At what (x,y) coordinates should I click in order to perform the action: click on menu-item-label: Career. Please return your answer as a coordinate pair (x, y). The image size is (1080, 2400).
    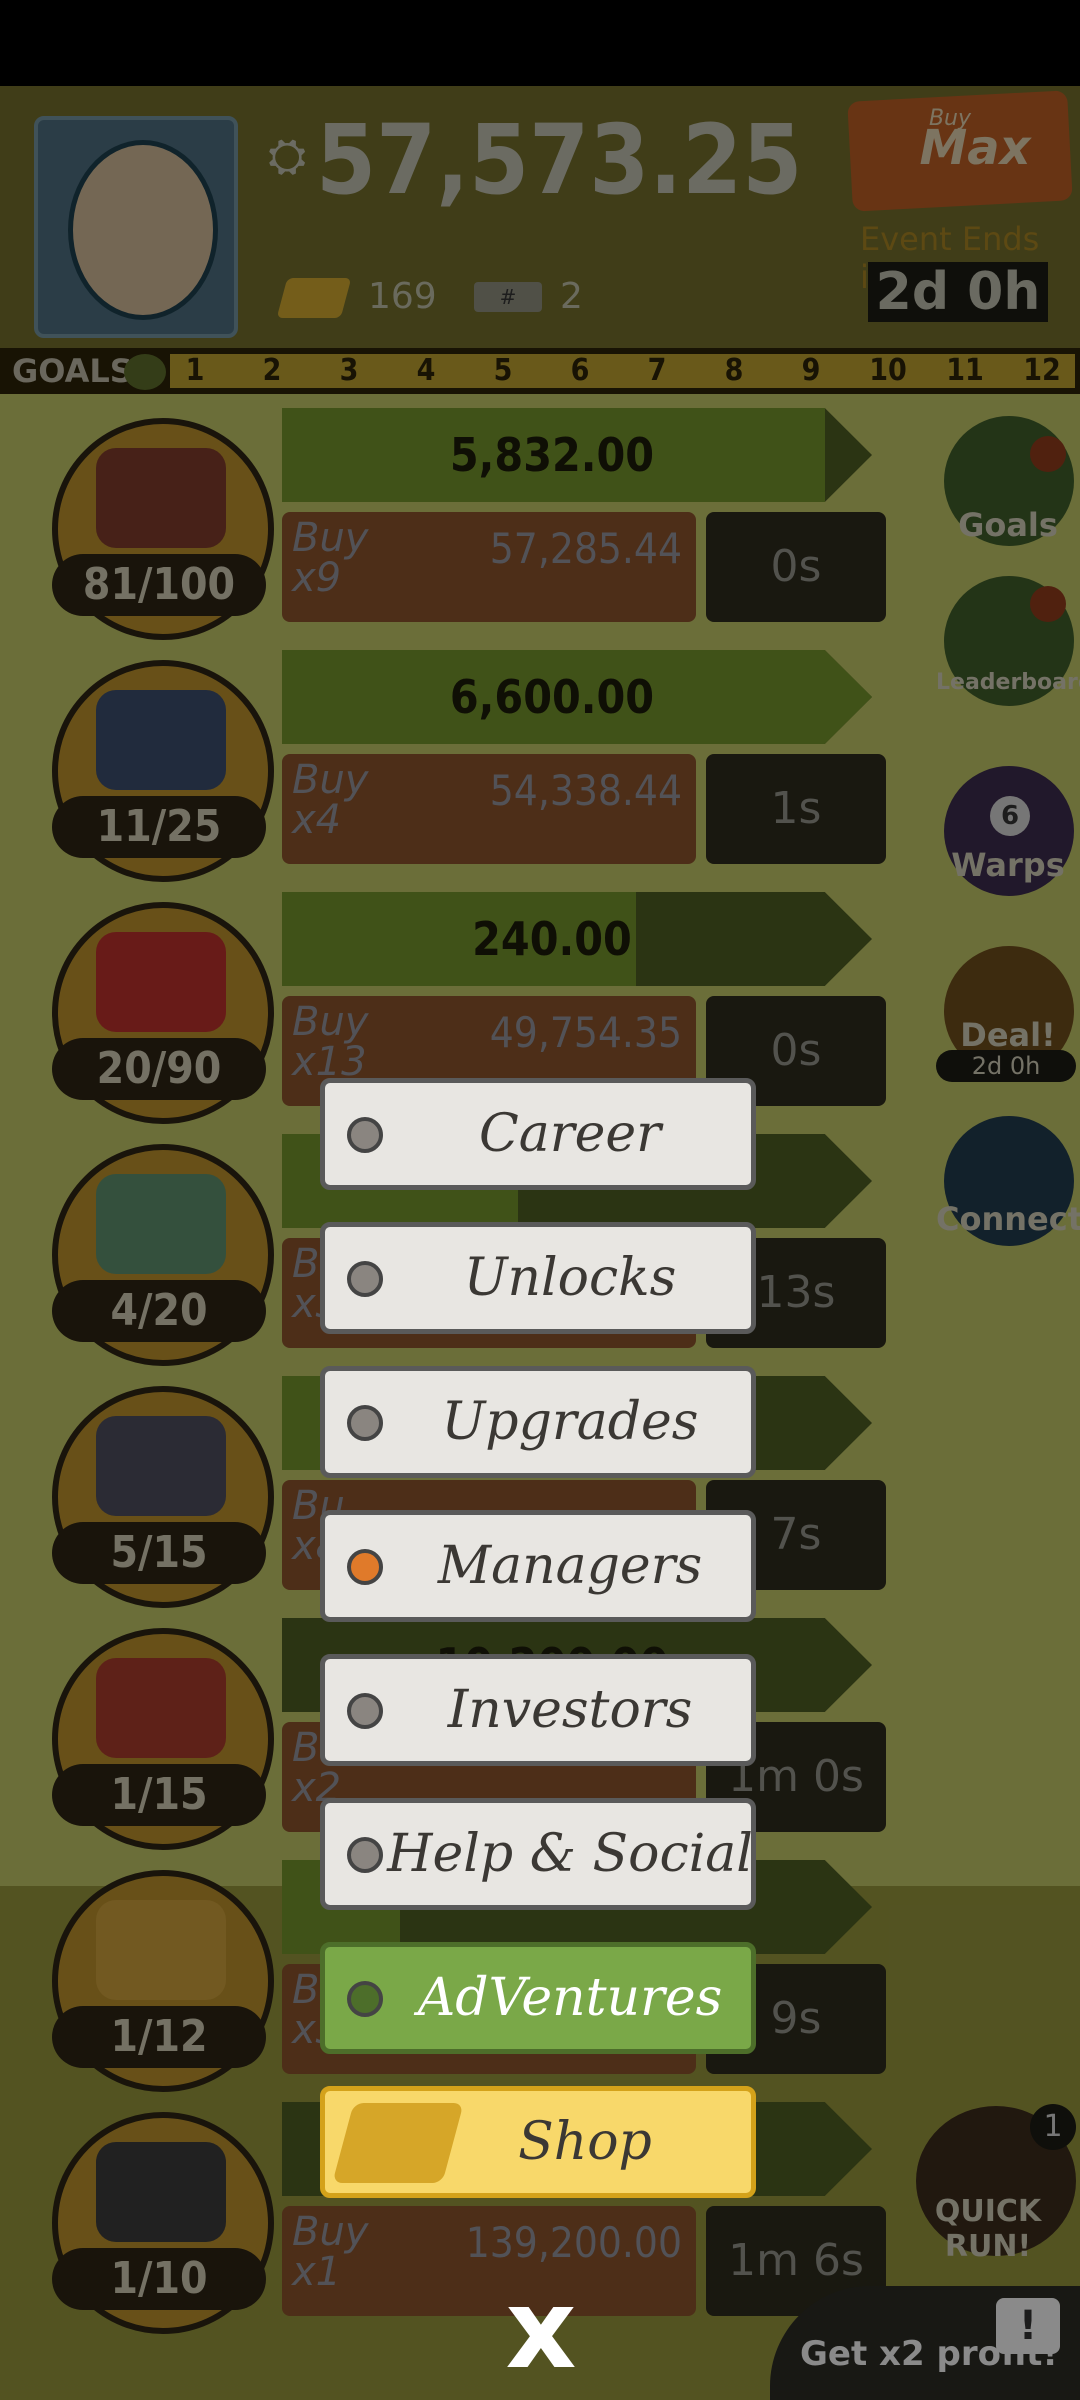
    Looking at the image, I should click on (570, 1134).